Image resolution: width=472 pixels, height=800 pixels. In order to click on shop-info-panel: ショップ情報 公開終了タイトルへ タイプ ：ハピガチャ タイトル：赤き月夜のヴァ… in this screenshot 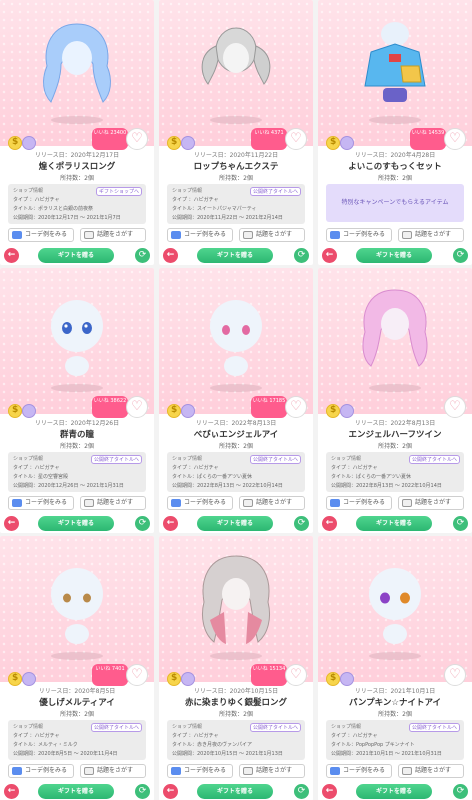, I will do `click(236, 740)`.